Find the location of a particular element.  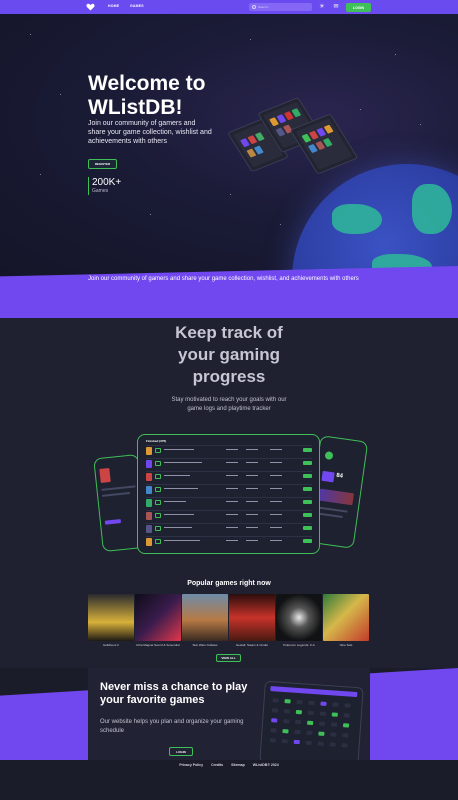

main-tablet-mockup: Finished (376) is located at coordinates (228, 494).